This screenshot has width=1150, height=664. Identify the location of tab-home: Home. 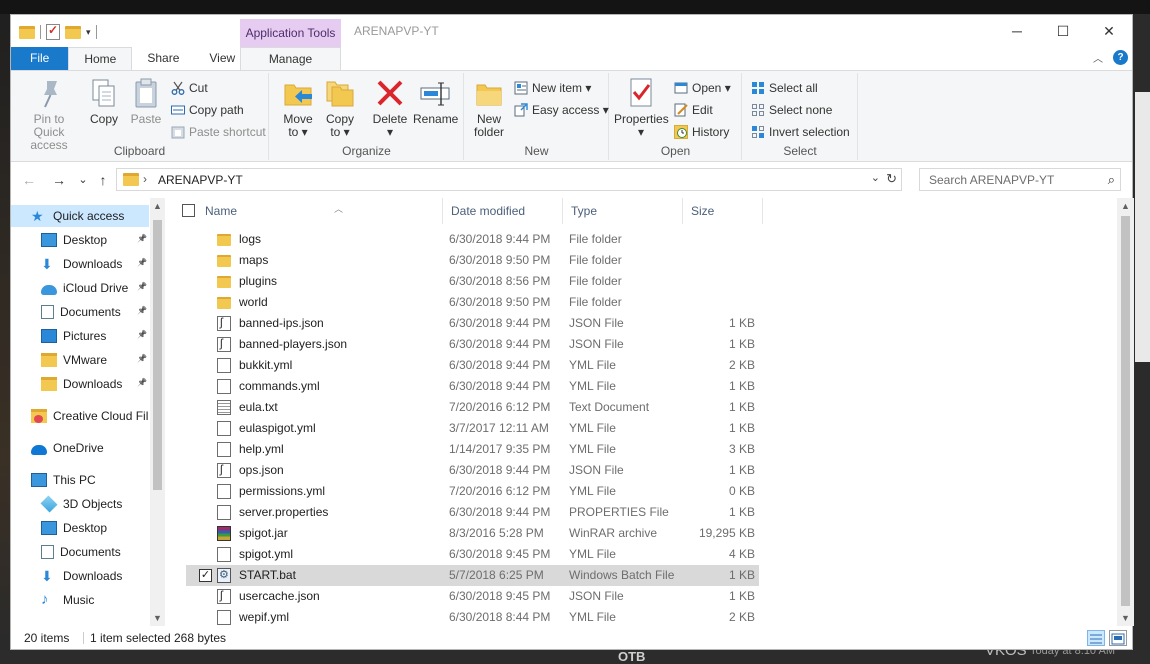
(100, 58).